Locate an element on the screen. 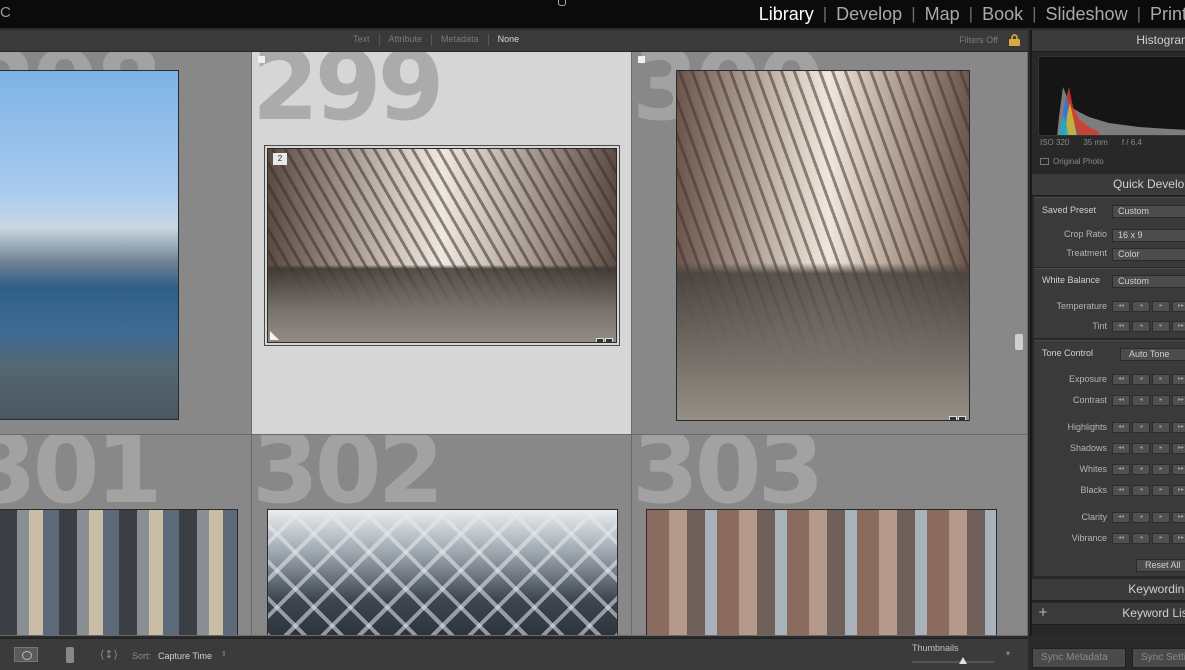 Image resolution: width=1185 pixels, height=670 pixels. histogram-title: Histogram is located at coordinates (1160, 40).